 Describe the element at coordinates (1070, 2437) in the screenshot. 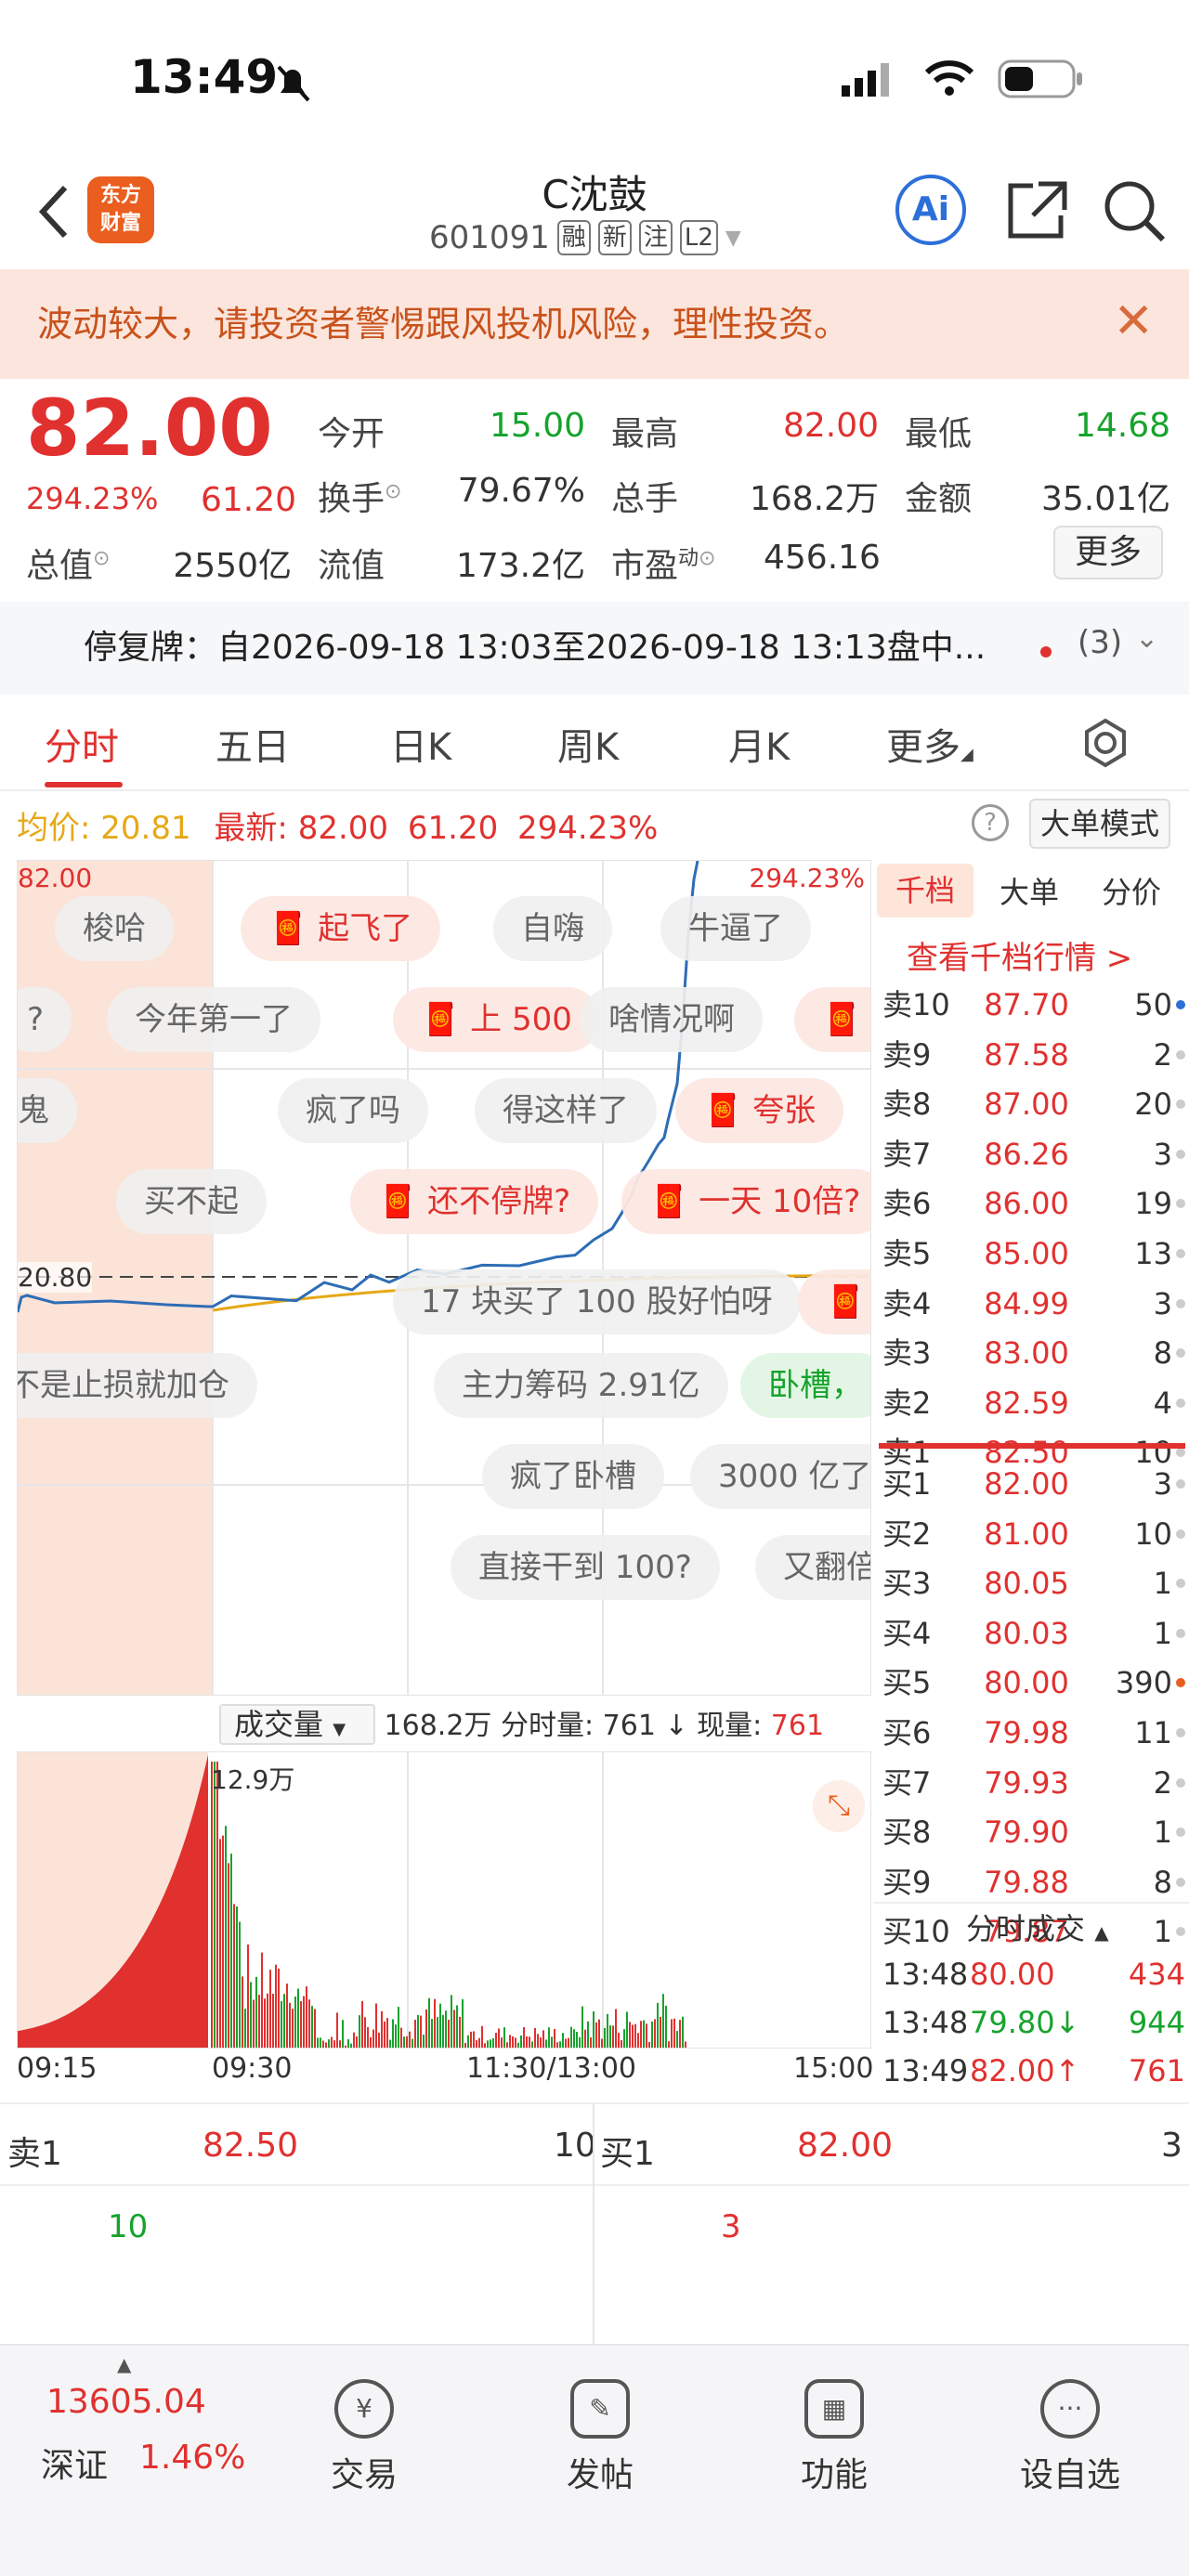

I see `nav-add-watchlist: ··· 设自选` at that location.